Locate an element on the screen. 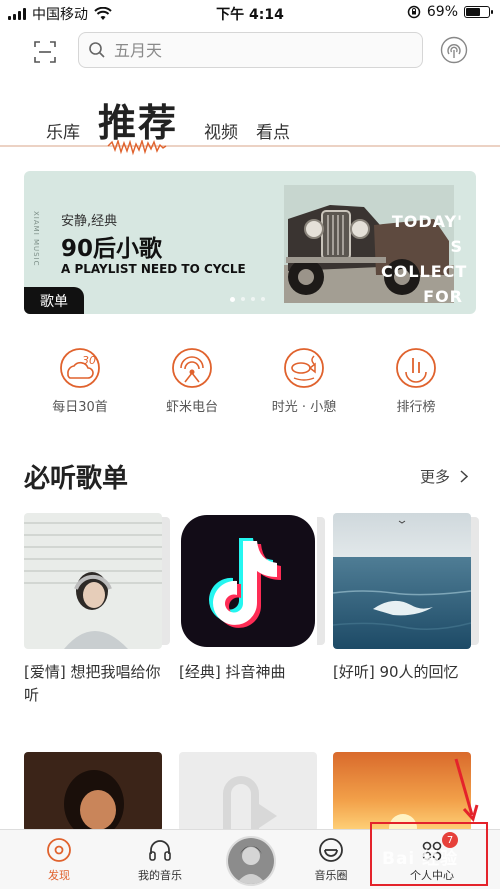 This screenshot has width=500, height=889. nav-music-circle: 音乐圈 is located at coordinates (331, 859).